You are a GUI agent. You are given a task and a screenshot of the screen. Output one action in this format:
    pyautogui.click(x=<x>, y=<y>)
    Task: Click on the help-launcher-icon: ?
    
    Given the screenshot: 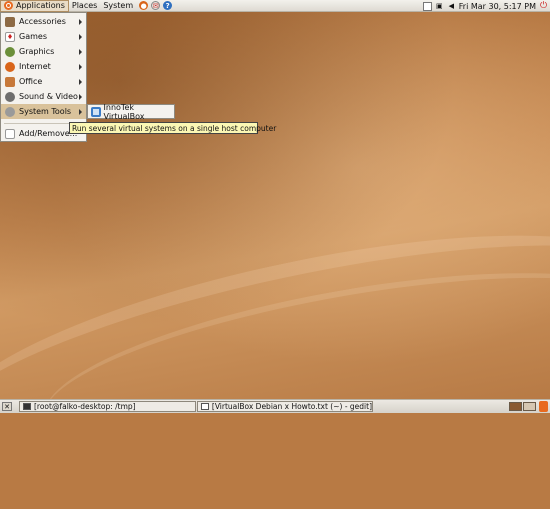 What is the action you would take?
    pyautogui.click(x=168, y=5)
    